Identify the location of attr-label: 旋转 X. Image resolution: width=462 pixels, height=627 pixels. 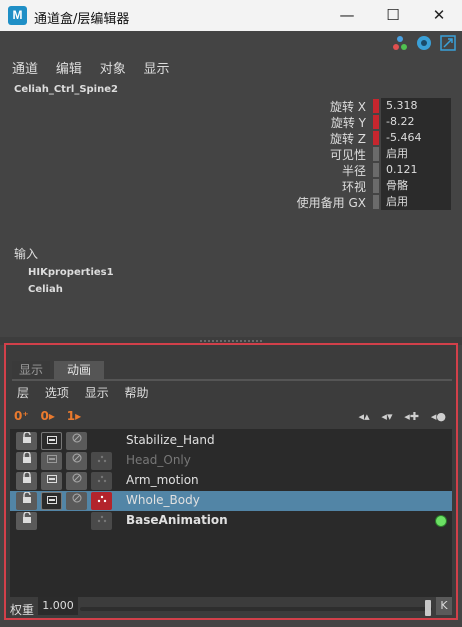
(348, 106).